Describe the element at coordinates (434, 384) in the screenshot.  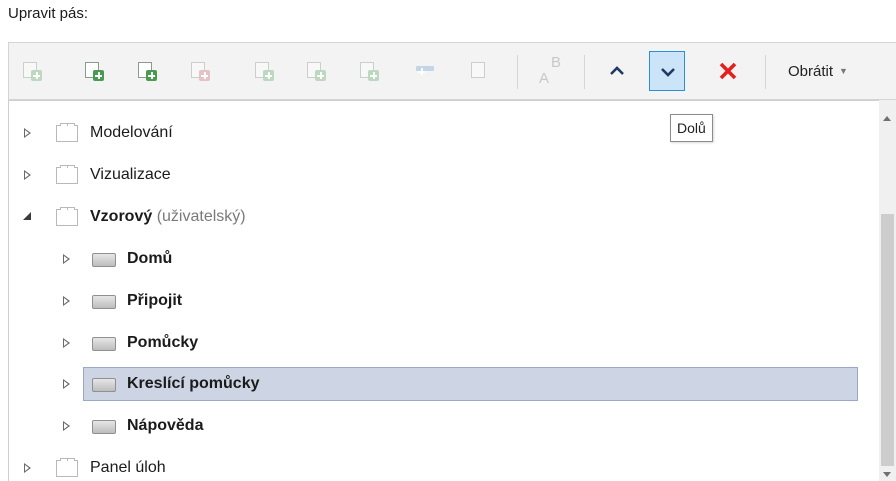
I see `tree-item-kreslici-pomucky: Kreslící pomůcky` at that location.